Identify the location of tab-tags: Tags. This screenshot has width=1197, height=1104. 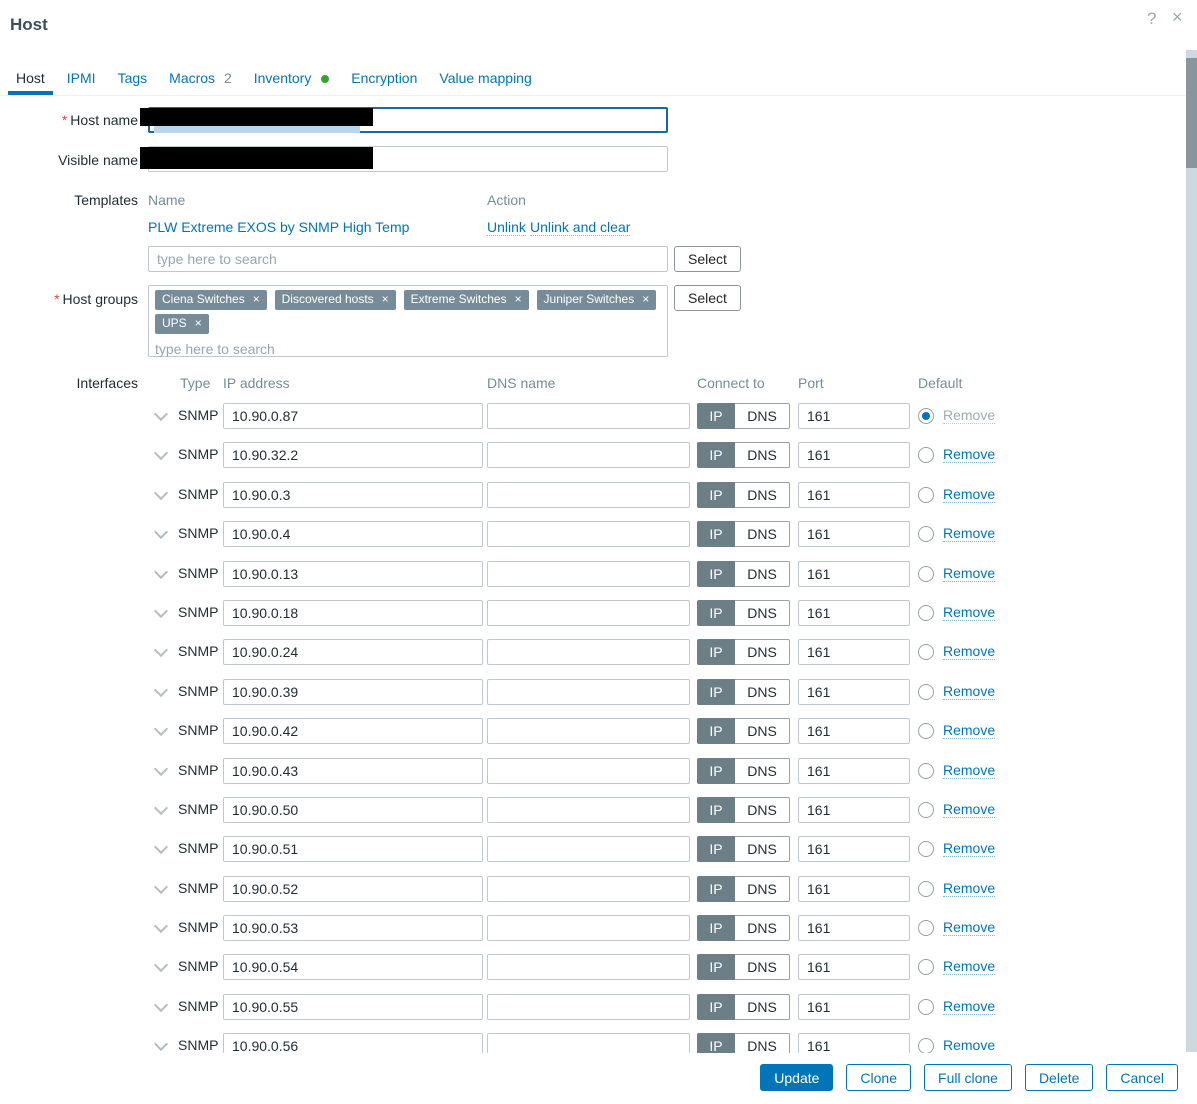
(133, 78).